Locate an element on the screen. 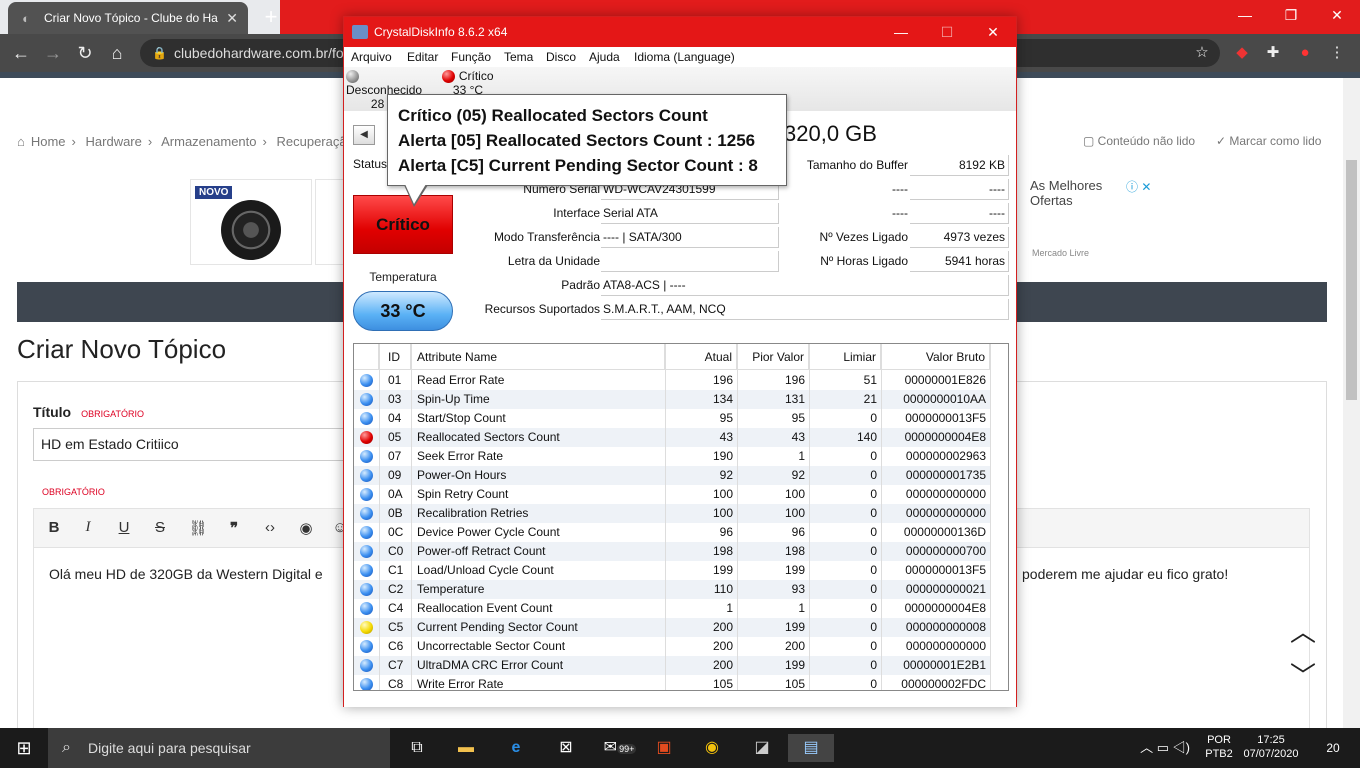  col-current: Atual is located at coordinates (701, 357).